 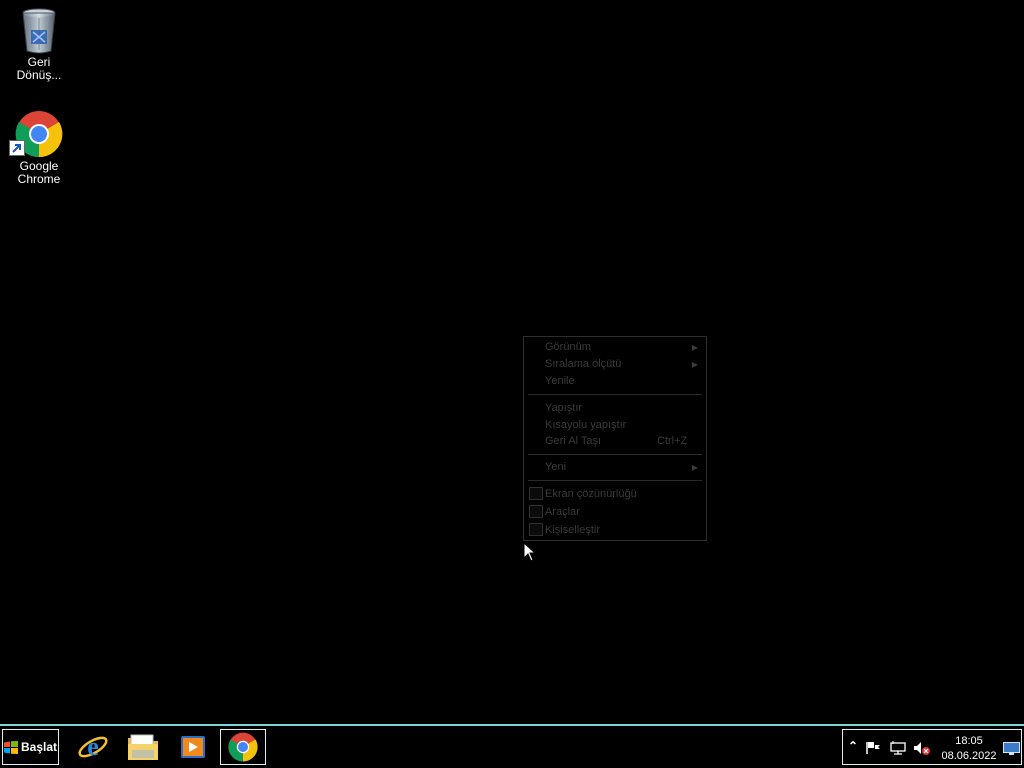 I want to click on network-icon, so click(x=898, y=748).